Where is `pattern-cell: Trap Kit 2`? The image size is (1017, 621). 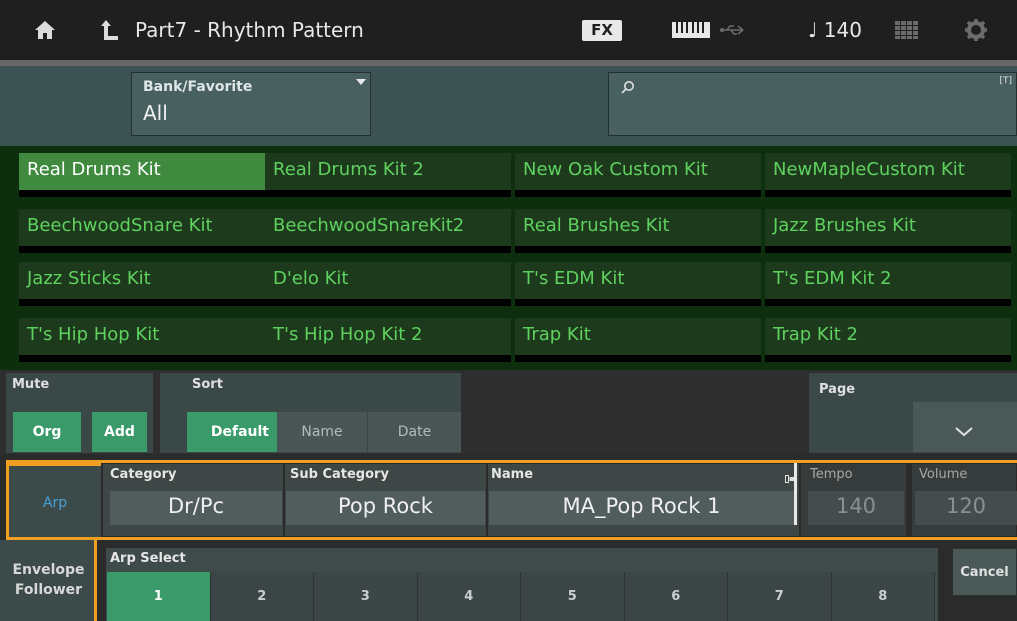
pattern-cell: Trap Kit 2 is located at coordinates (888, 340).